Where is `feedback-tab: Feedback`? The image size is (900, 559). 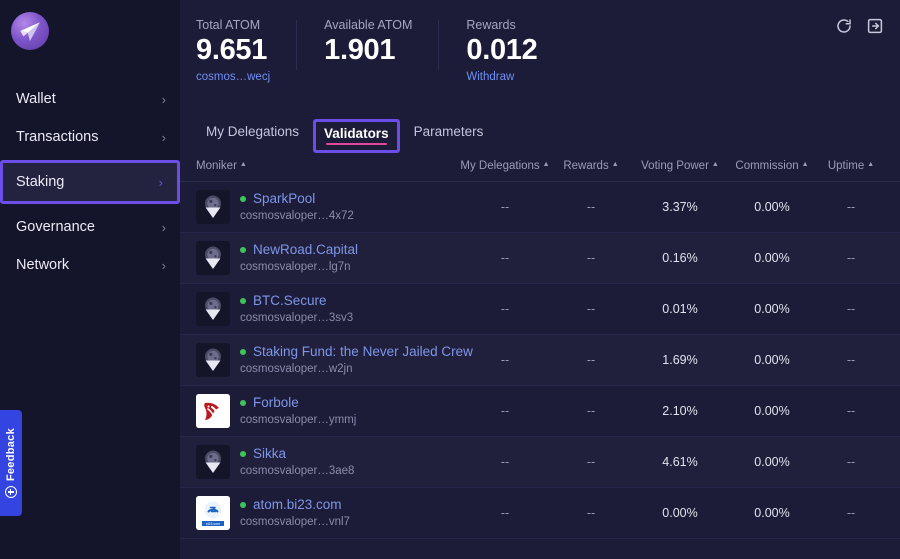 feedback-tab: Feedback is located at coordinates (11, 463).